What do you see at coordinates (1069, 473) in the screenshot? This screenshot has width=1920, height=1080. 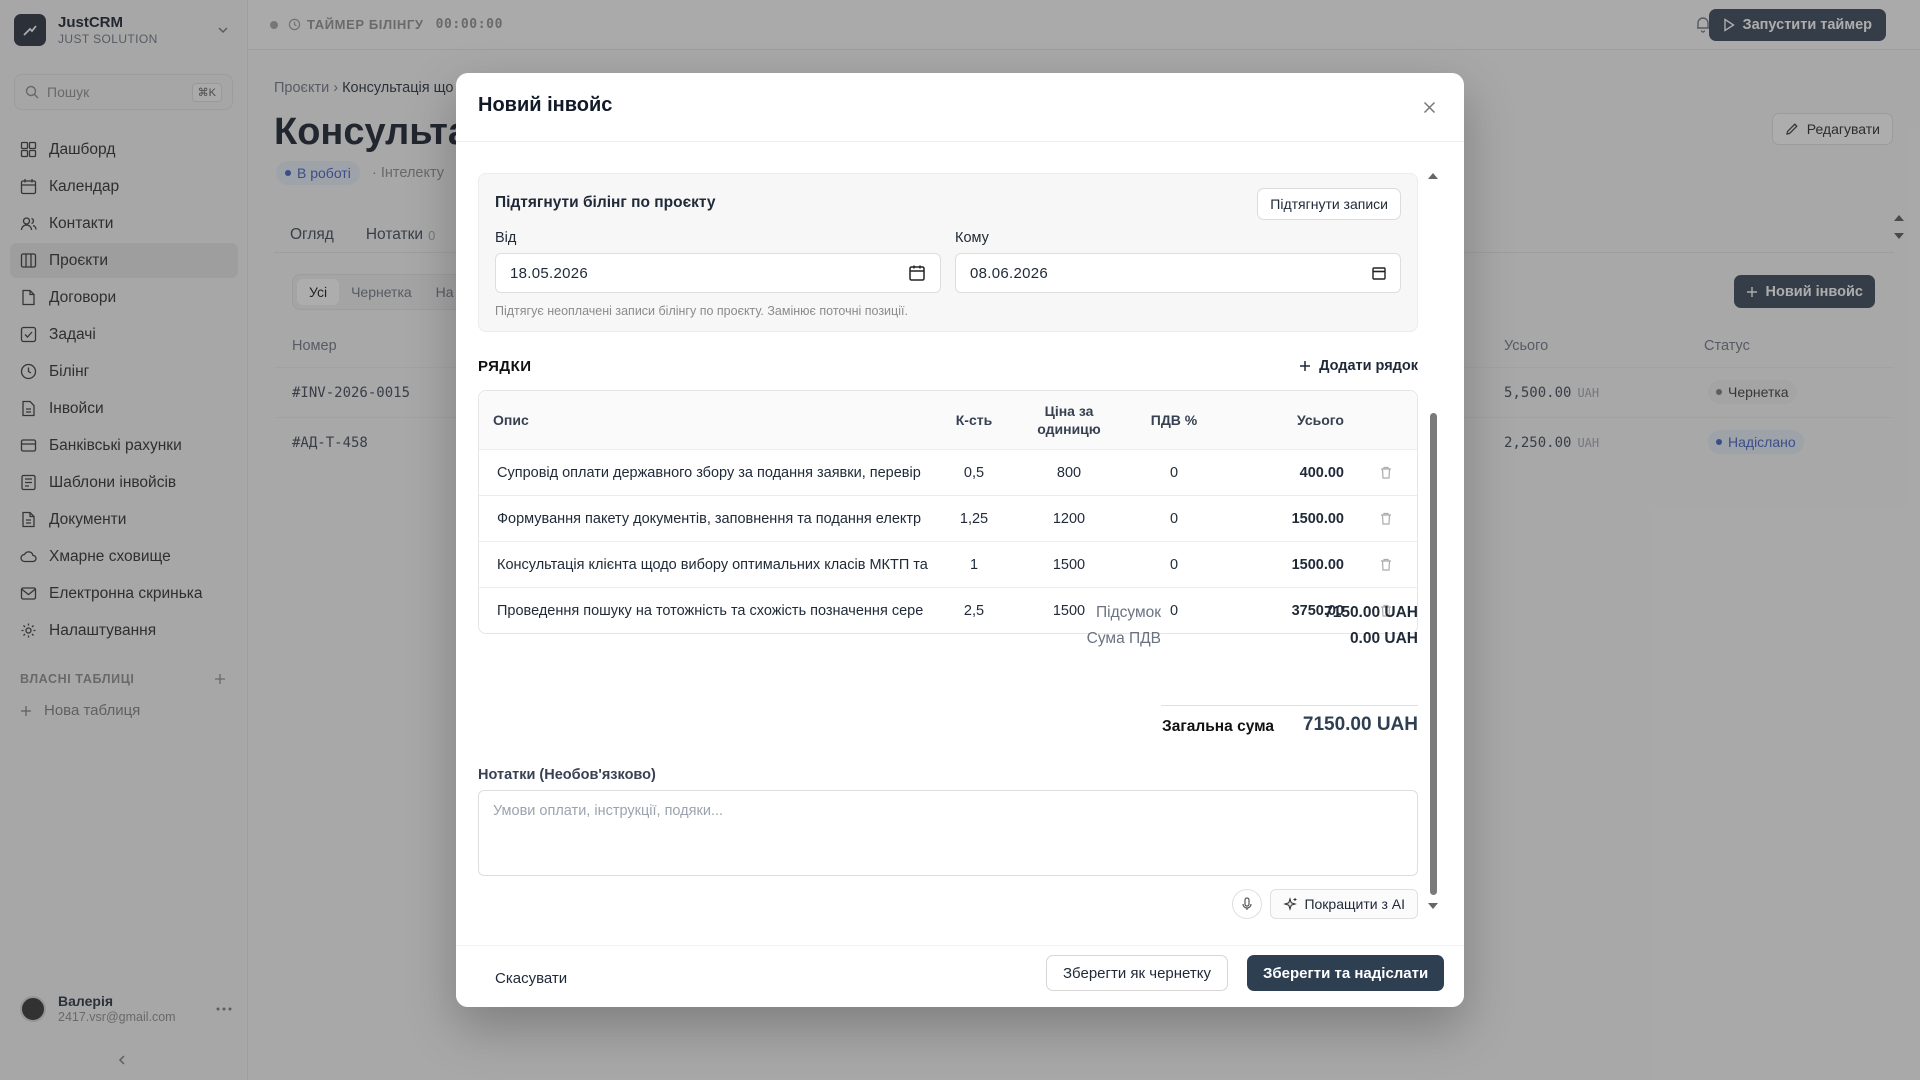 I see `line-unit-price: 800` at bounding box center [1069, 473].